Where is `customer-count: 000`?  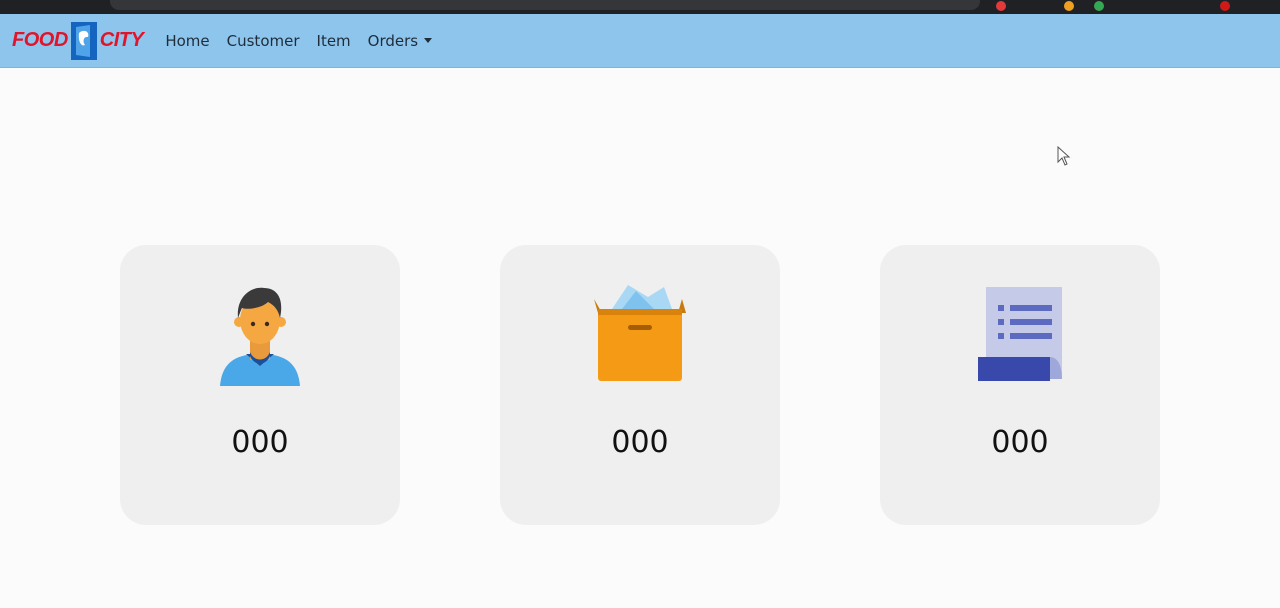
customer-count: 000 is located at coordinates (260, 442).